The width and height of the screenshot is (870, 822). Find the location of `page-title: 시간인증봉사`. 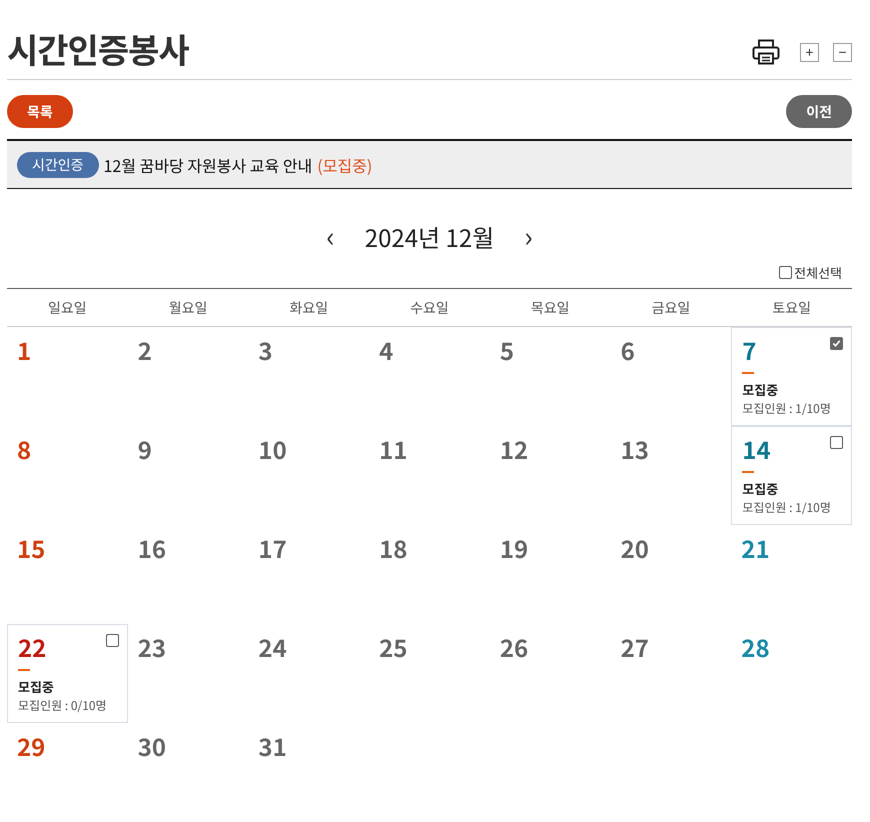

page-title: 시간인증봉사 is located at coordinates (98, 48).